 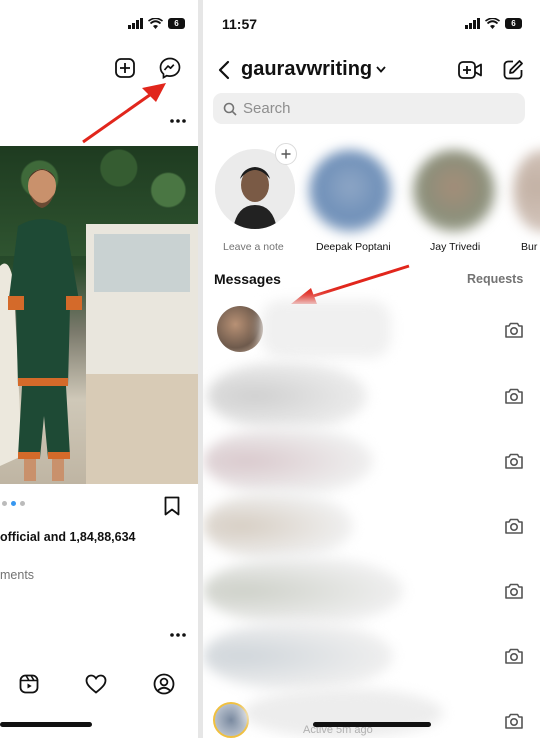 What do you see at coordinates (267, 108) in the screenshot?
I see `search-placeholder: Search` at bounding box center [267, 108].